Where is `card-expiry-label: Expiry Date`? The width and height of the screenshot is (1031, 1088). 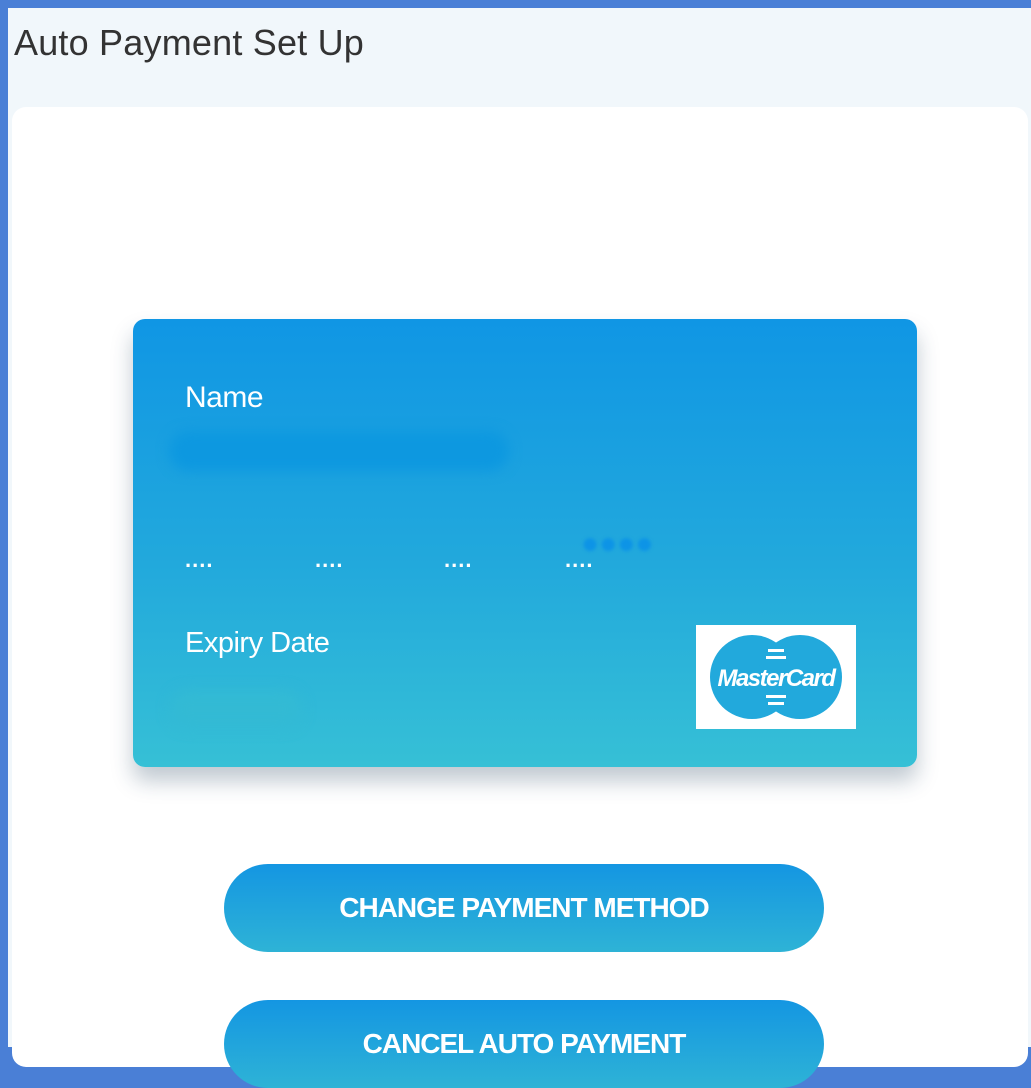 card-expiry-label: Expiry Date is located at coordinates (257, 643).